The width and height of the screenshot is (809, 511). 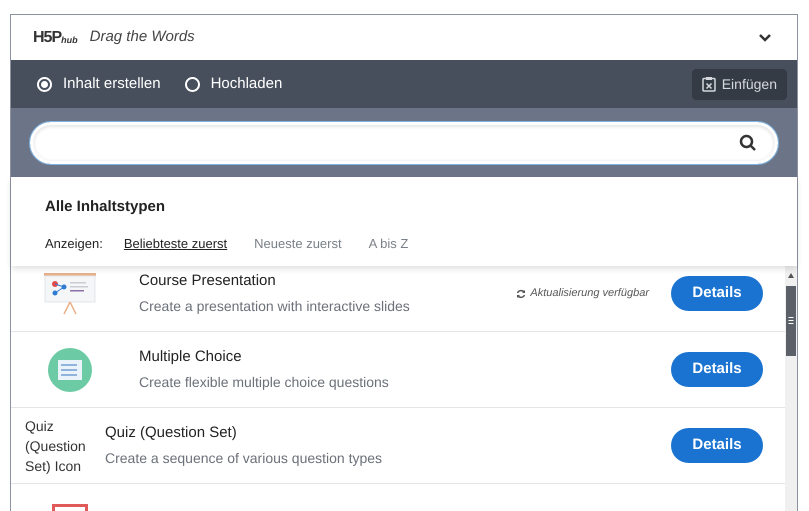 What do you see at coordinates (112, 84) in the screenshot?
I see `radio-label: Inhalt erstellen` at bounding box center [112, 84].